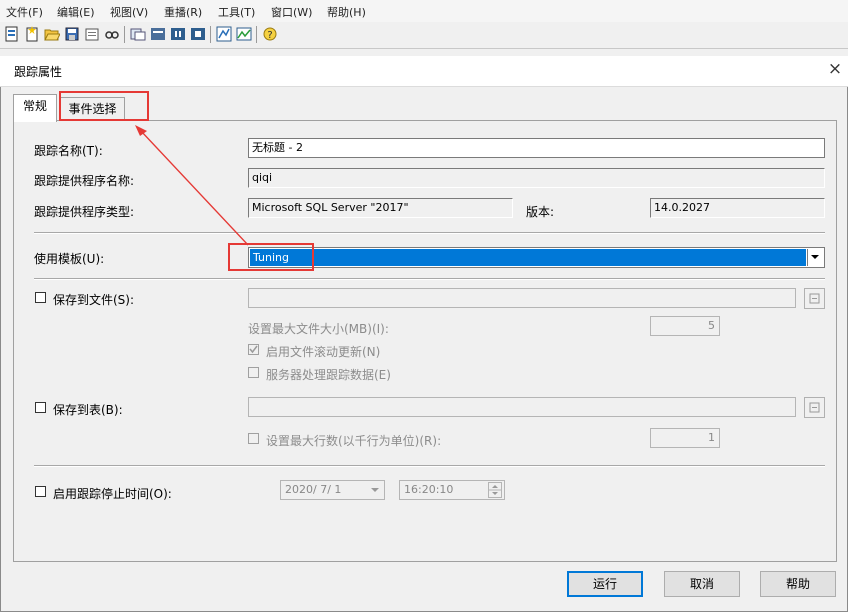 Image resolution: width=848 pixels, height=612 pixels. What do you see at coordinates (253, 438) in the screenshot?
I see `max-rows-checkbox` at bounding box center [253, 438].